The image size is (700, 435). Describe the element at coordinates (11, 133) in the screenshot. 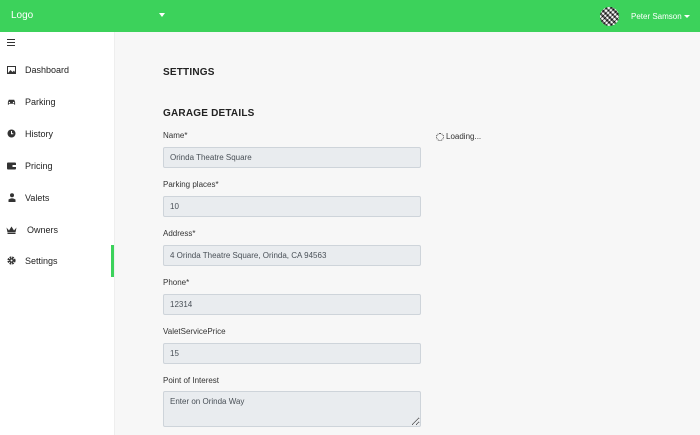

I see `clock-icon` at that location.